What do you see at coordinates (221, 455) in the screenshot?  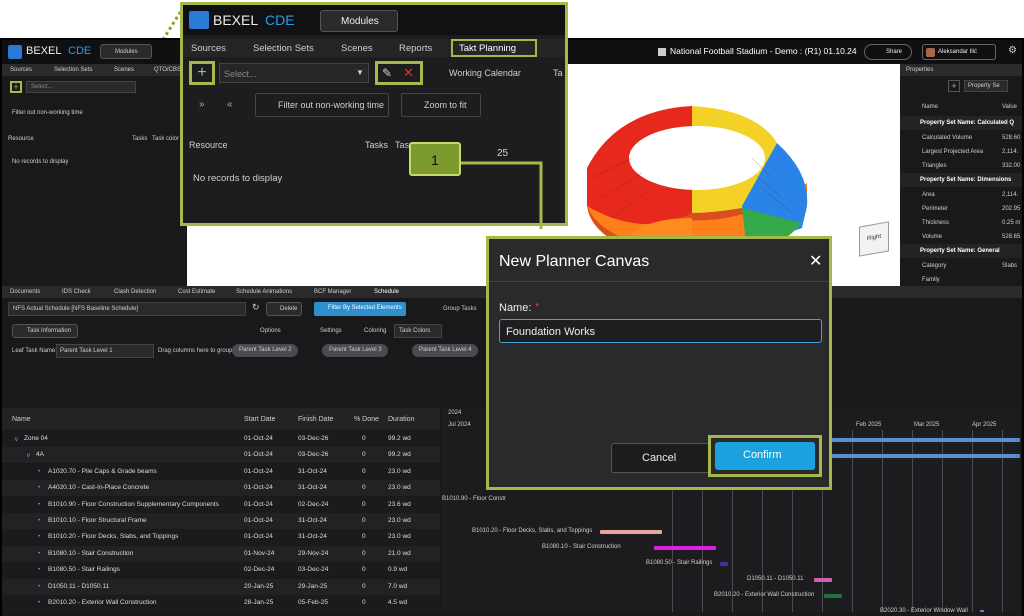 I see `table-row: ∨ 4A 01-Oct-24 03-Dec-26 0 99.2 wd` at bounding box center [221, 455].